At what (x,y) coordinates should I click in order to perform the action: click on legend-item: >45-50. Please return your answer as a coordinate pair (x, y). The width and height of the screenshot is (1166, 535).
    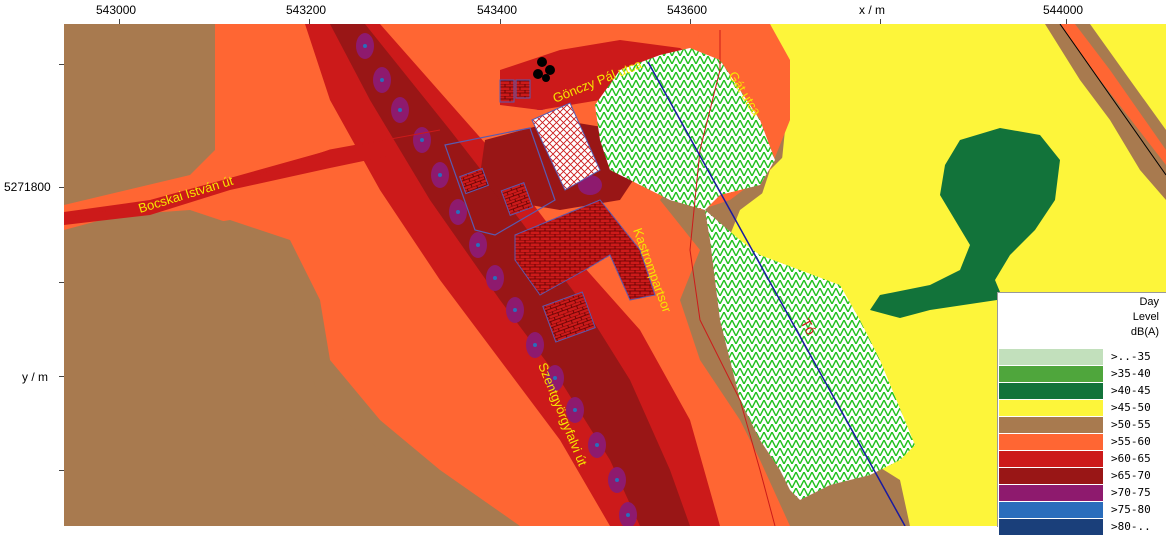
    Looking at the image, I should click on (1082, 408).